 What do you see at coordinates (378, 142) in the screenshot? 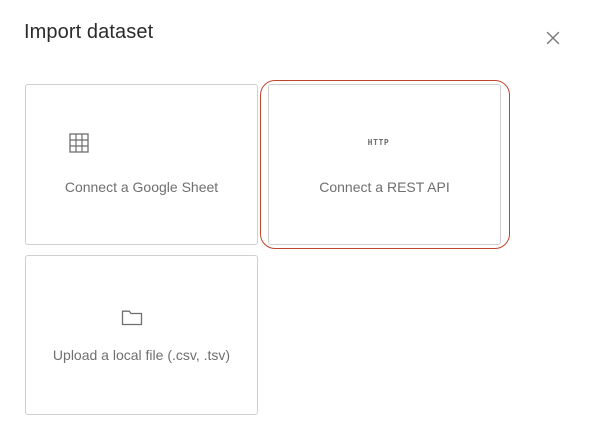
I see `http-icon: HTTP` at bounding box center [378, 142].